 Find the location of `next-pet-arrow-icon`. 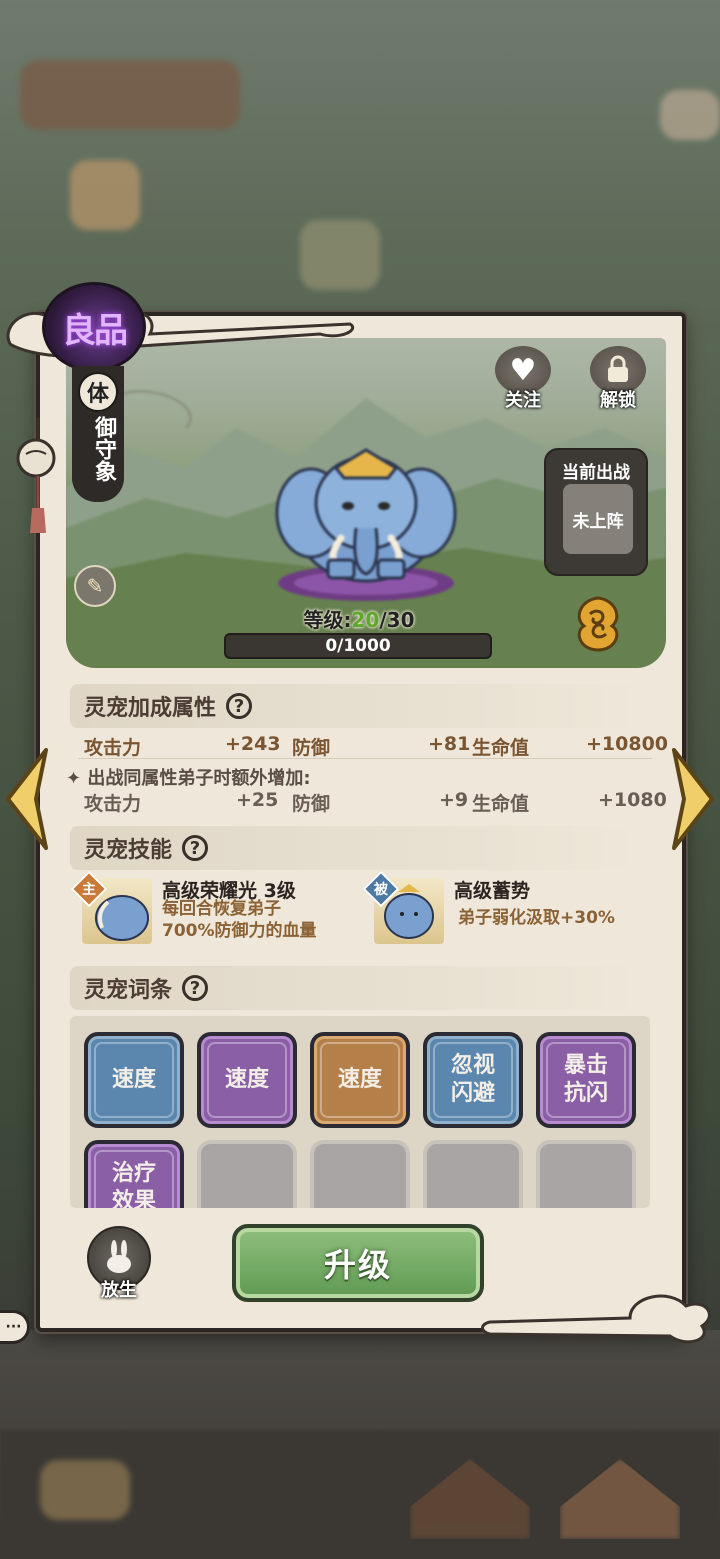

next-pet-arrow-icon is located at coordinates (693, 799).